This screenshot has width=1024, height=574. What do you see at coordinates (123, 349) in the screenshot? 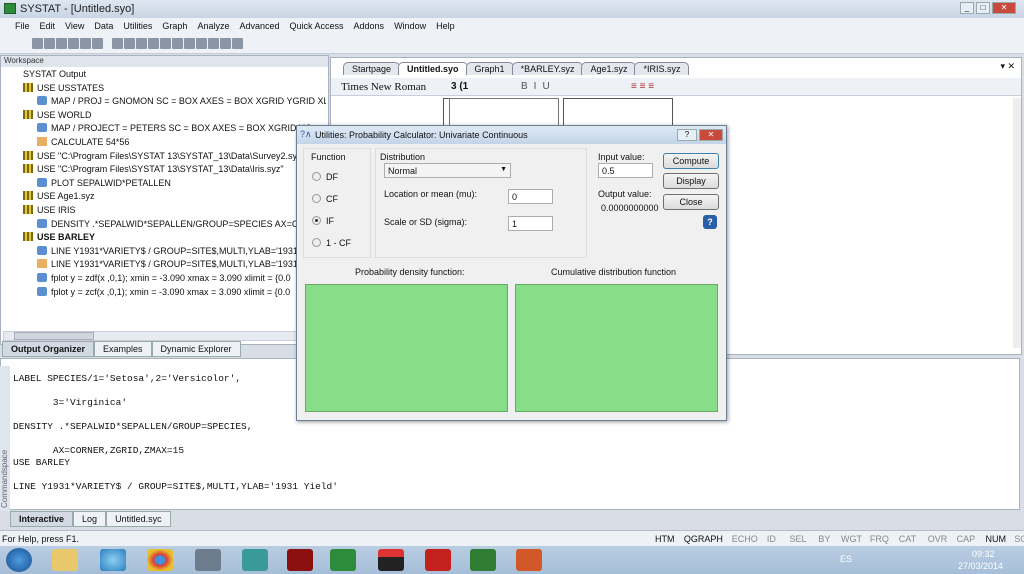
I see `tab-examples: Examples` at bounding box center [123, 349].